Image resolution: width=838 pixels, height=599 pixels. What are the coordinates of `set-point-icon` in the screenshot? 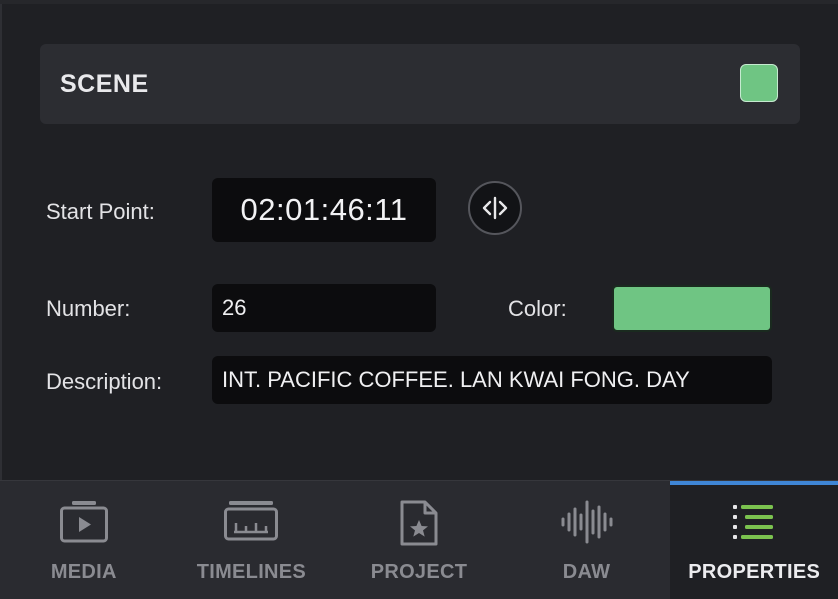 It's located at (495, 208).